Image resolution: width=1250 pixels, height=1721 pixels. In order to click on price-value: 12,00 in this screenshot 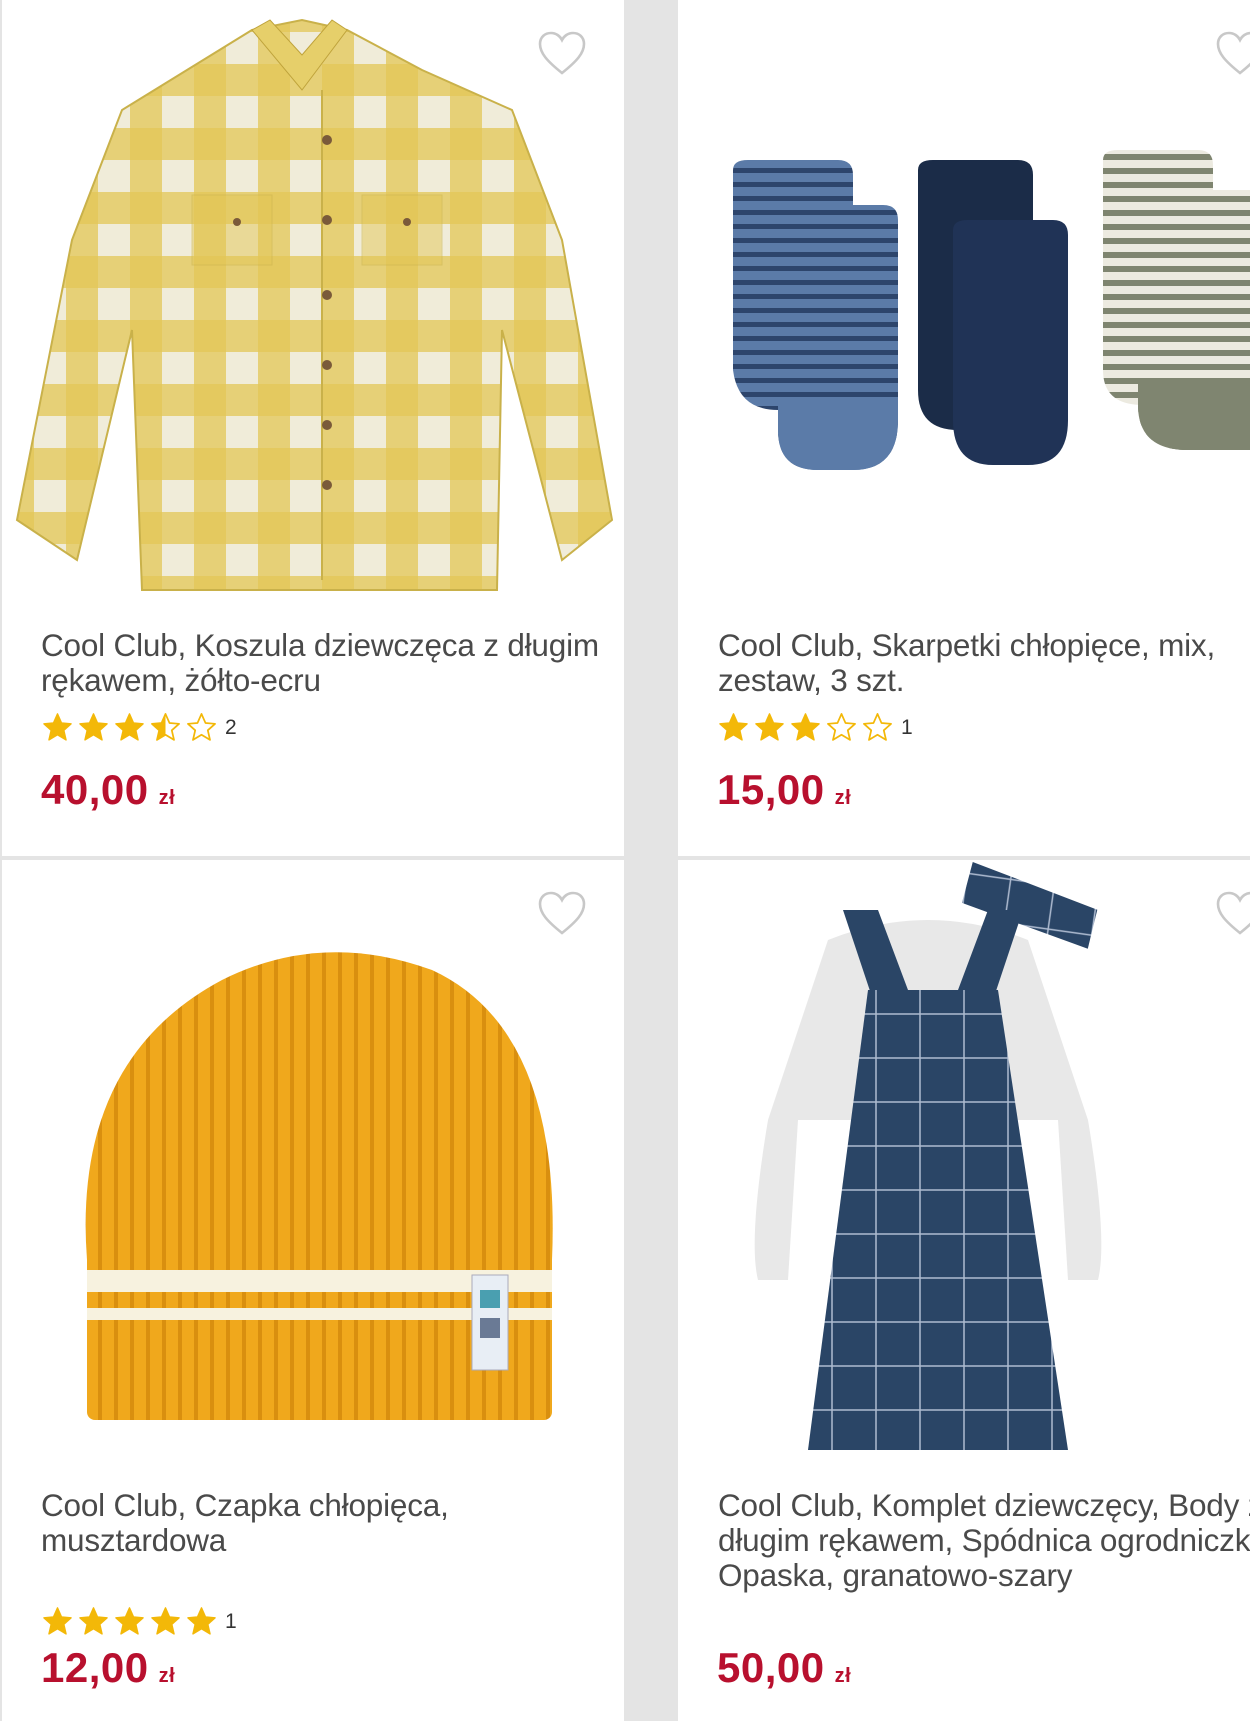, I will do `click(95, 1667)`.